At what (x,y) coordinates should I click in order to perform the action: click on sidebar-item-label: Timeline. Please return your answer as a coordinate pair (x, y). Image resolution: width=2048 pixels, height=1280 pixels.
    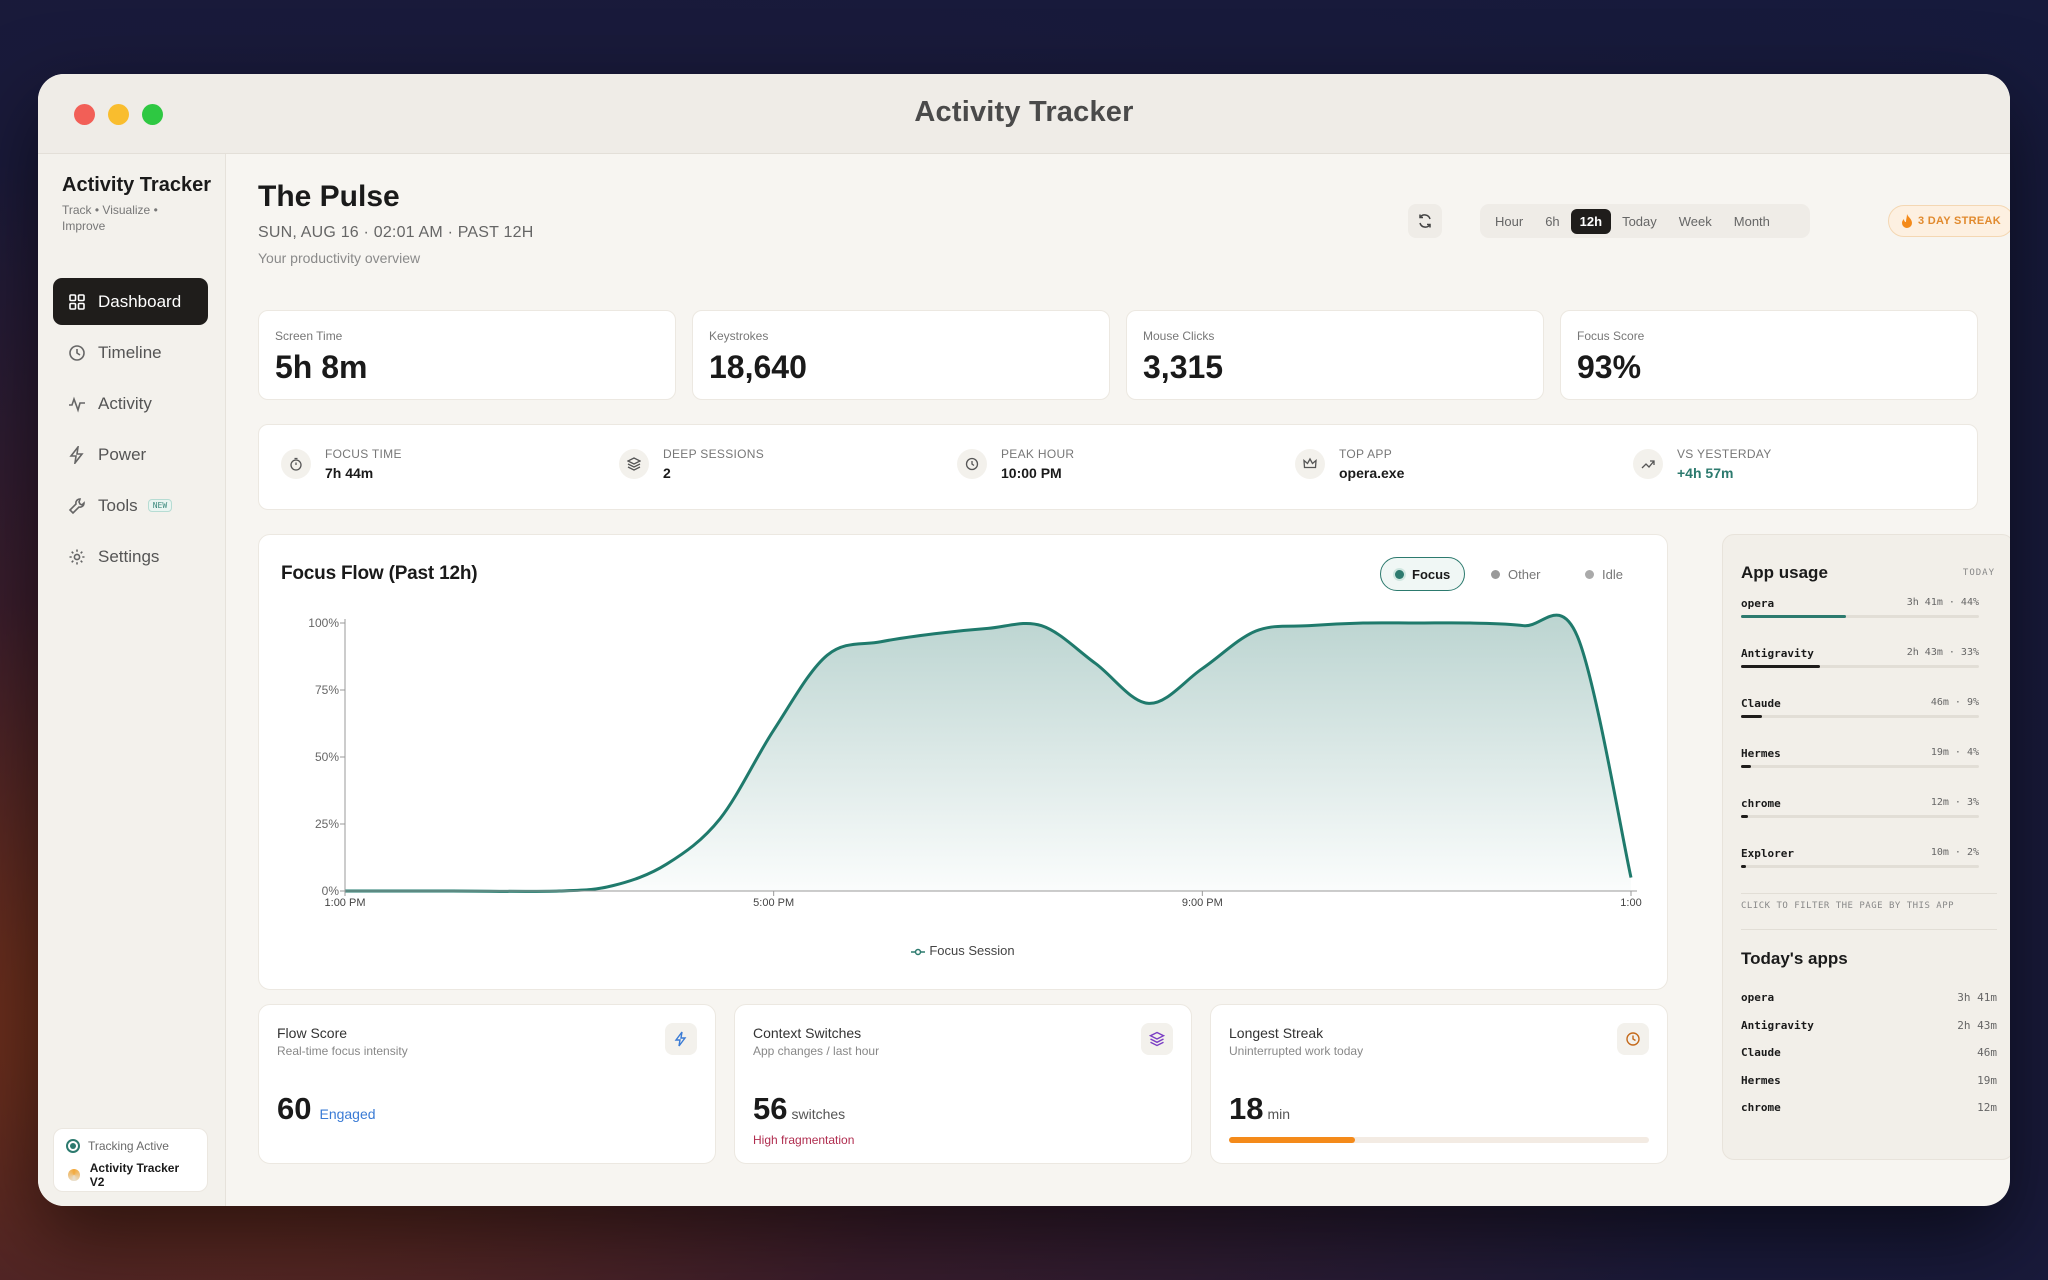
    Looking at the image, I should click on (130, 352).